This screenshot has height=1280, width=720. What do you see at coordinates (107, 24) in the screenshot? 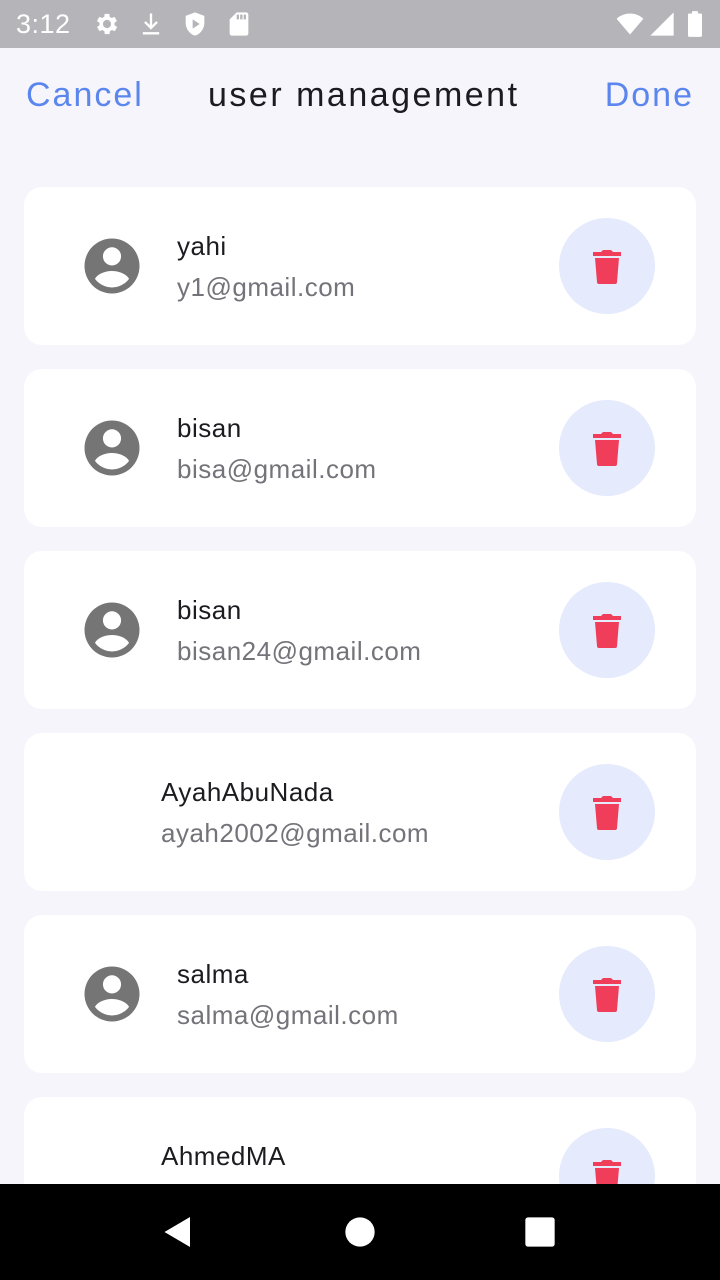
I see `settings-icon` at bounding box center [107, 24].